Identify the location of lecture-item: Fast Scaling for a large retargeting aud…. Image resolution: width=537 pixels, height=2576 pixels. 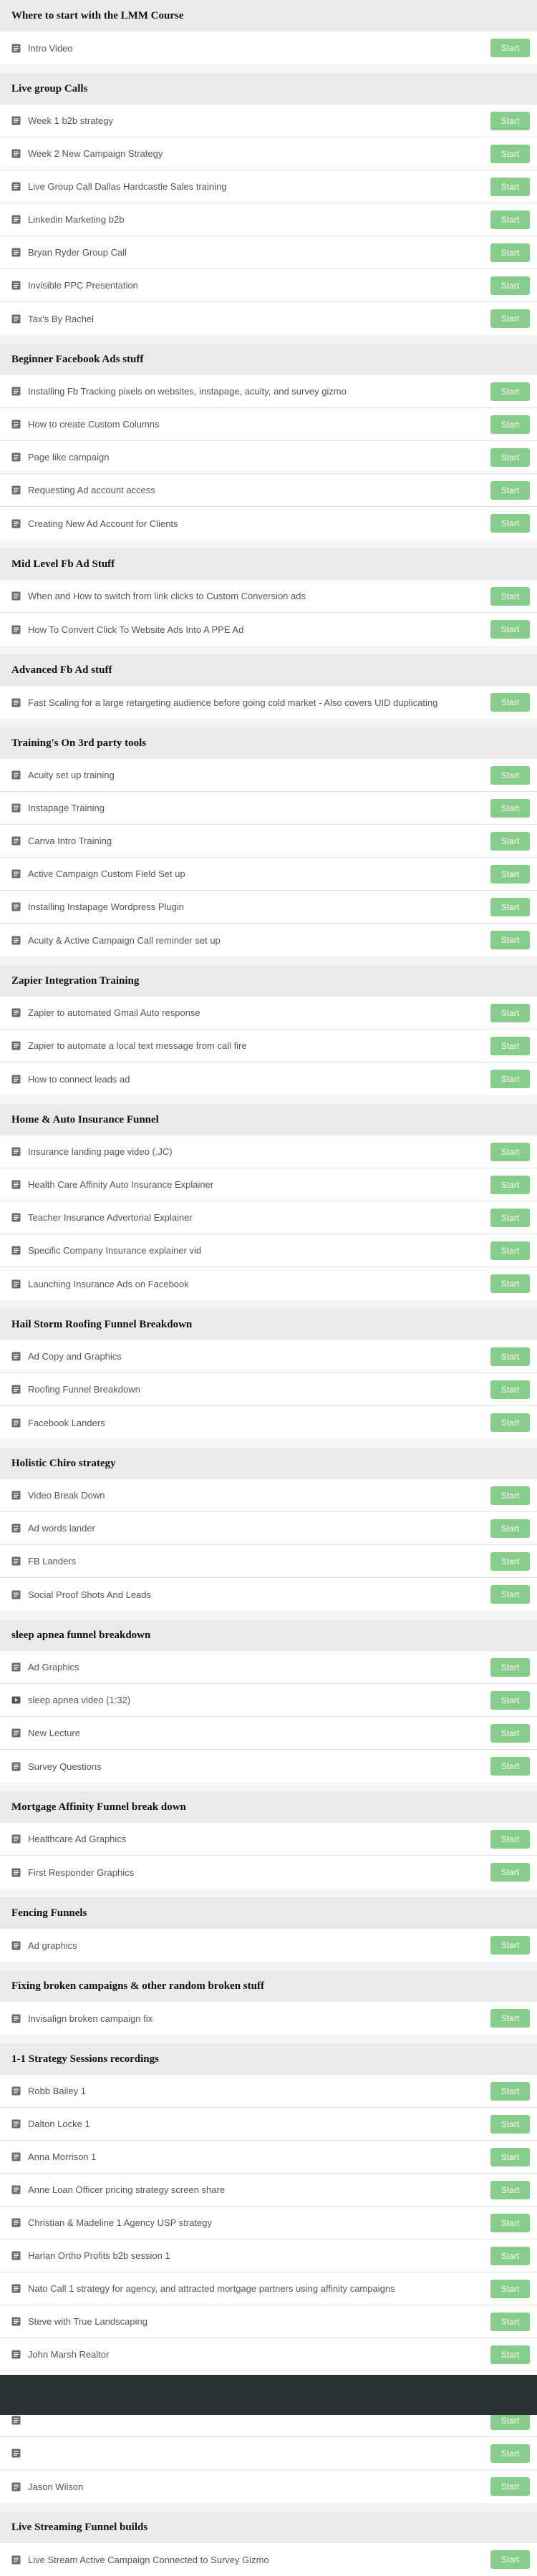
(268, 703).